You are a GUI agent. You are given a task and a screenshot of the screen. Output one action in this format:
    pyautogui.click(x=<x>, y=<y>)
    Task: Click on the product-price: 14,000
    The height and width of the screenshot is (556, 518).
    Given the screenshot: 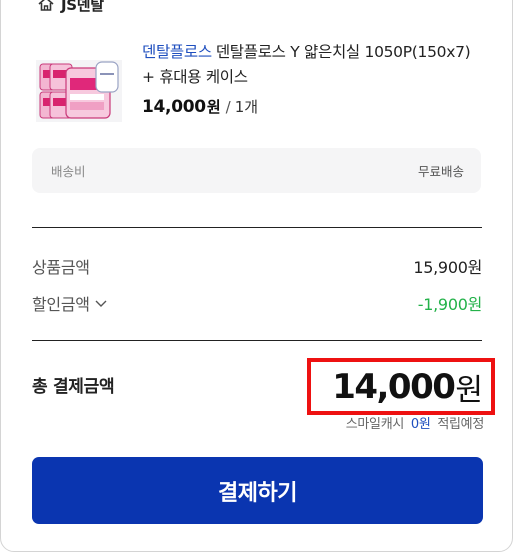 What is the action you would take?
    pyautogui.click(x=174, y=107)
    